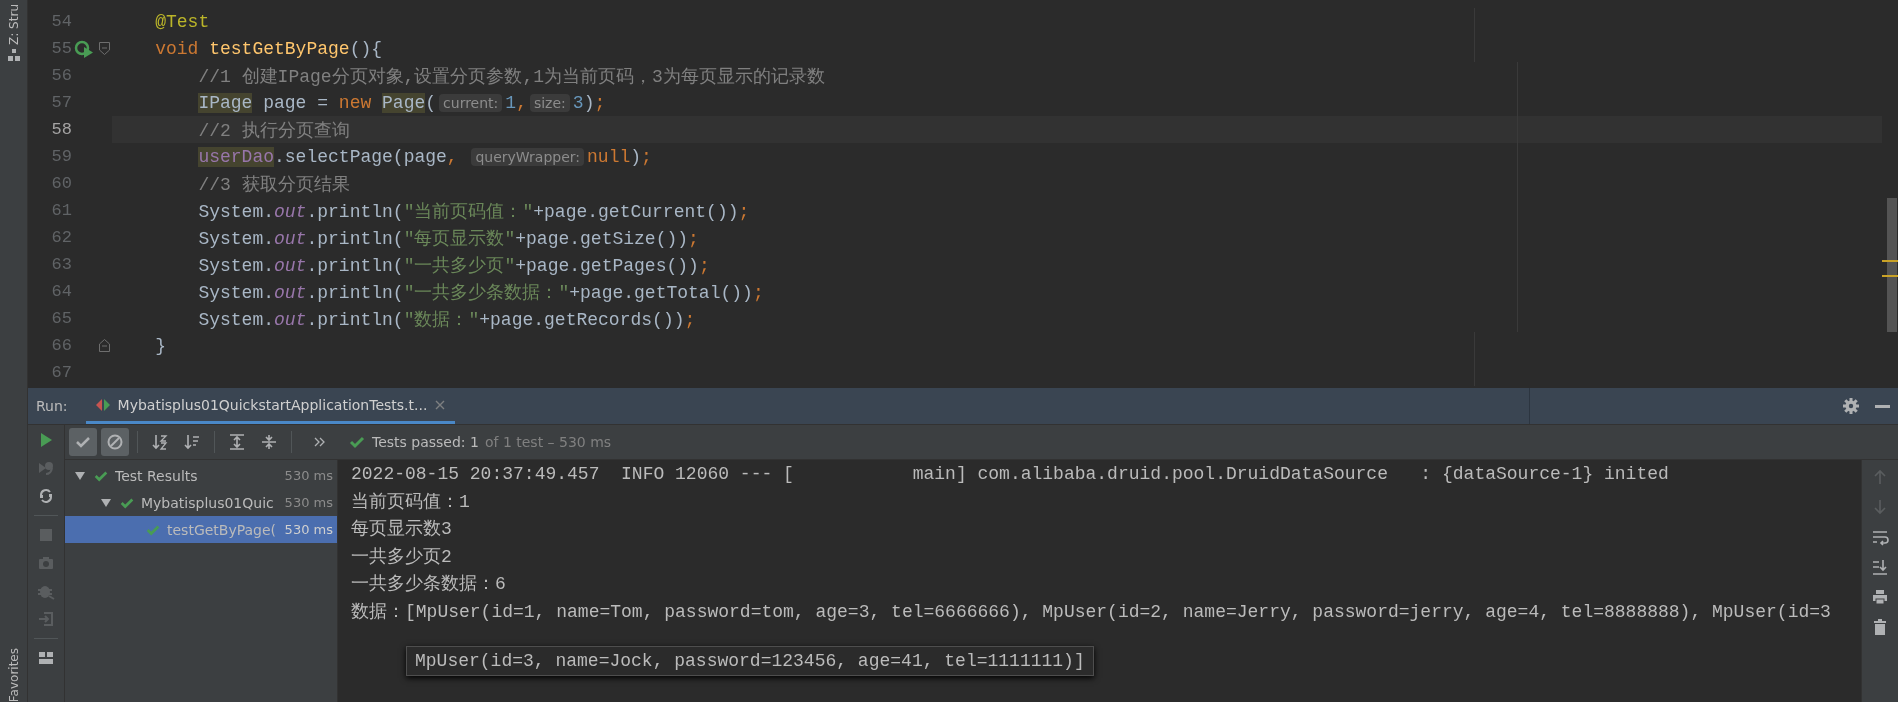  I want to click on run-test-icon, so click(84, 48).